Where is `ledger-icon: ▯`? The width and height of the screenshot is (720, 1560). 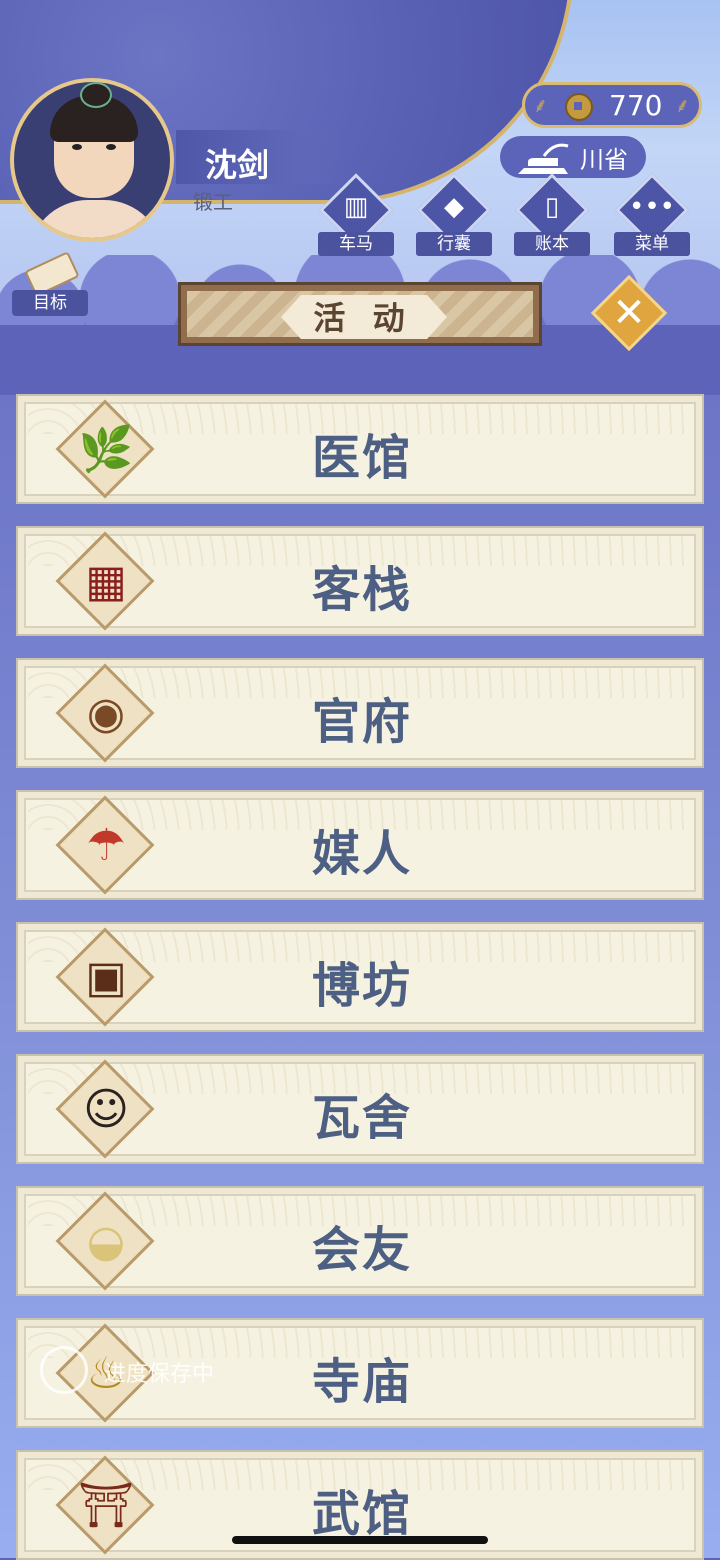 ledger-icon: ▯ is located at coordinates (552, 207).